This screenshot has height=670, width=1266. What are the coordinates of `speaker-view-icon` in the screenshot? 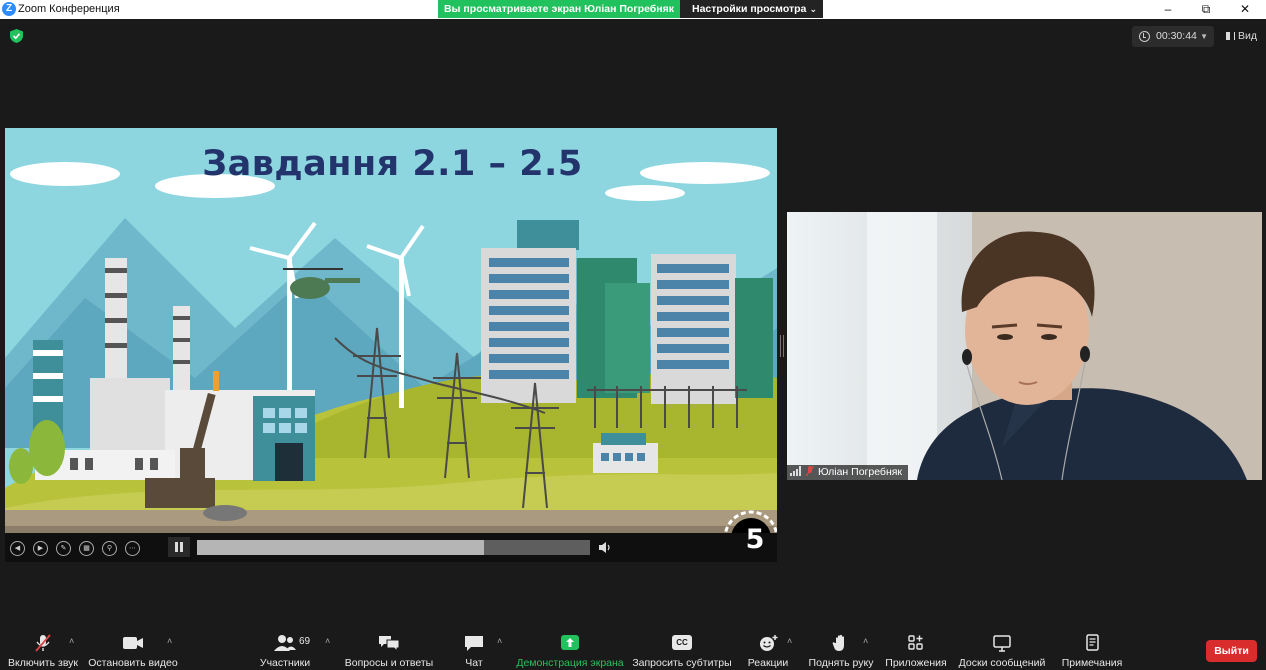 It's located at (1230, 36).